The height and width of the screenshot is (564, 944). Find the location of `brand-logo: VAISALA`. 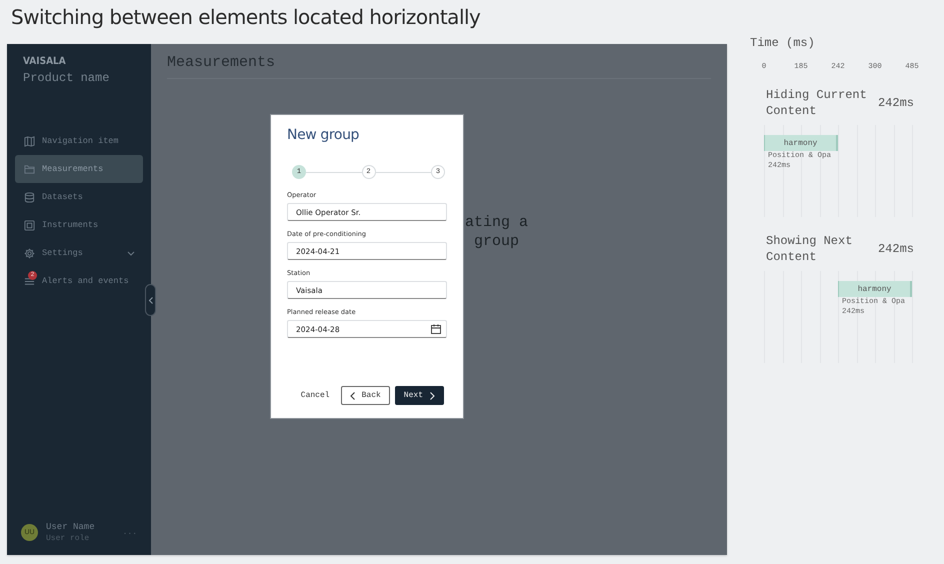

brand-logo: VAISALA is located at coordinates (44, 61).